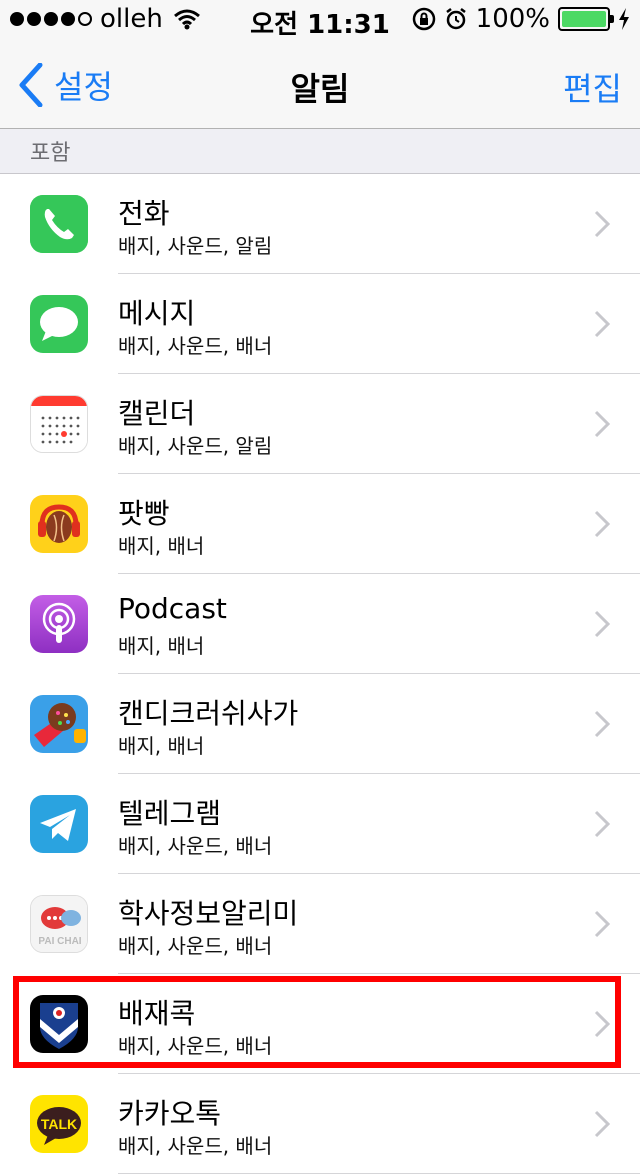 The image size is (640, 1174). I want to click on kakaotalk-icon: TALK, so click(59, 1124).